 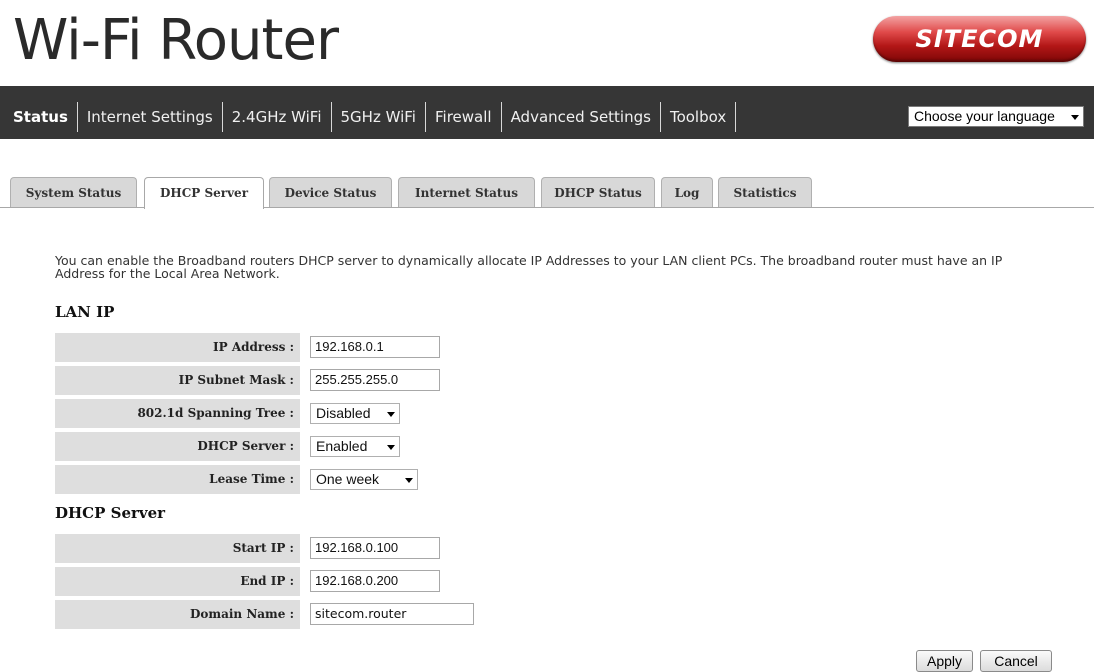 I want to click on domain-name-input: sitecom.router, so click(x=392, y=614).